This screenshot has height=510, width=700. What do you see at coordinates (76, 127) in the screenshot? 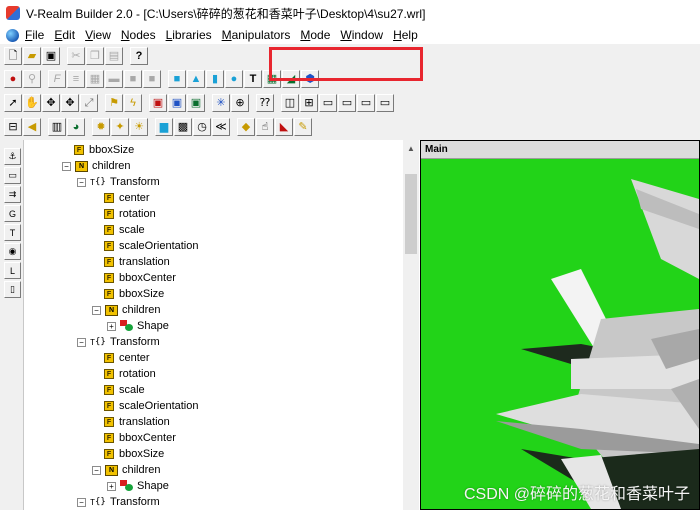
I see `world-info-icon: ◕` at bounding box center [76, 127].